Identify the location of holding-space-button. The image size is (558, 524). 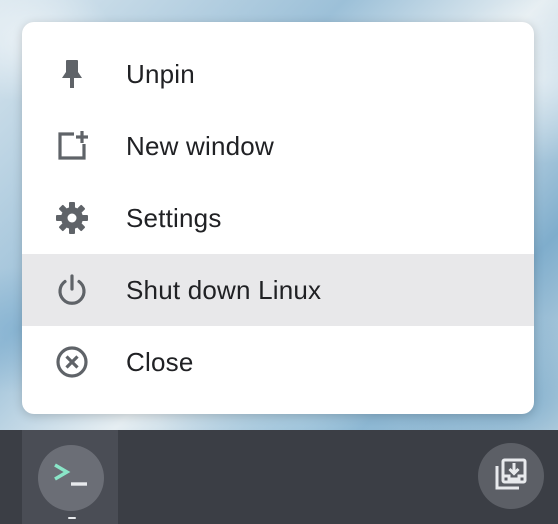
(511, 476).